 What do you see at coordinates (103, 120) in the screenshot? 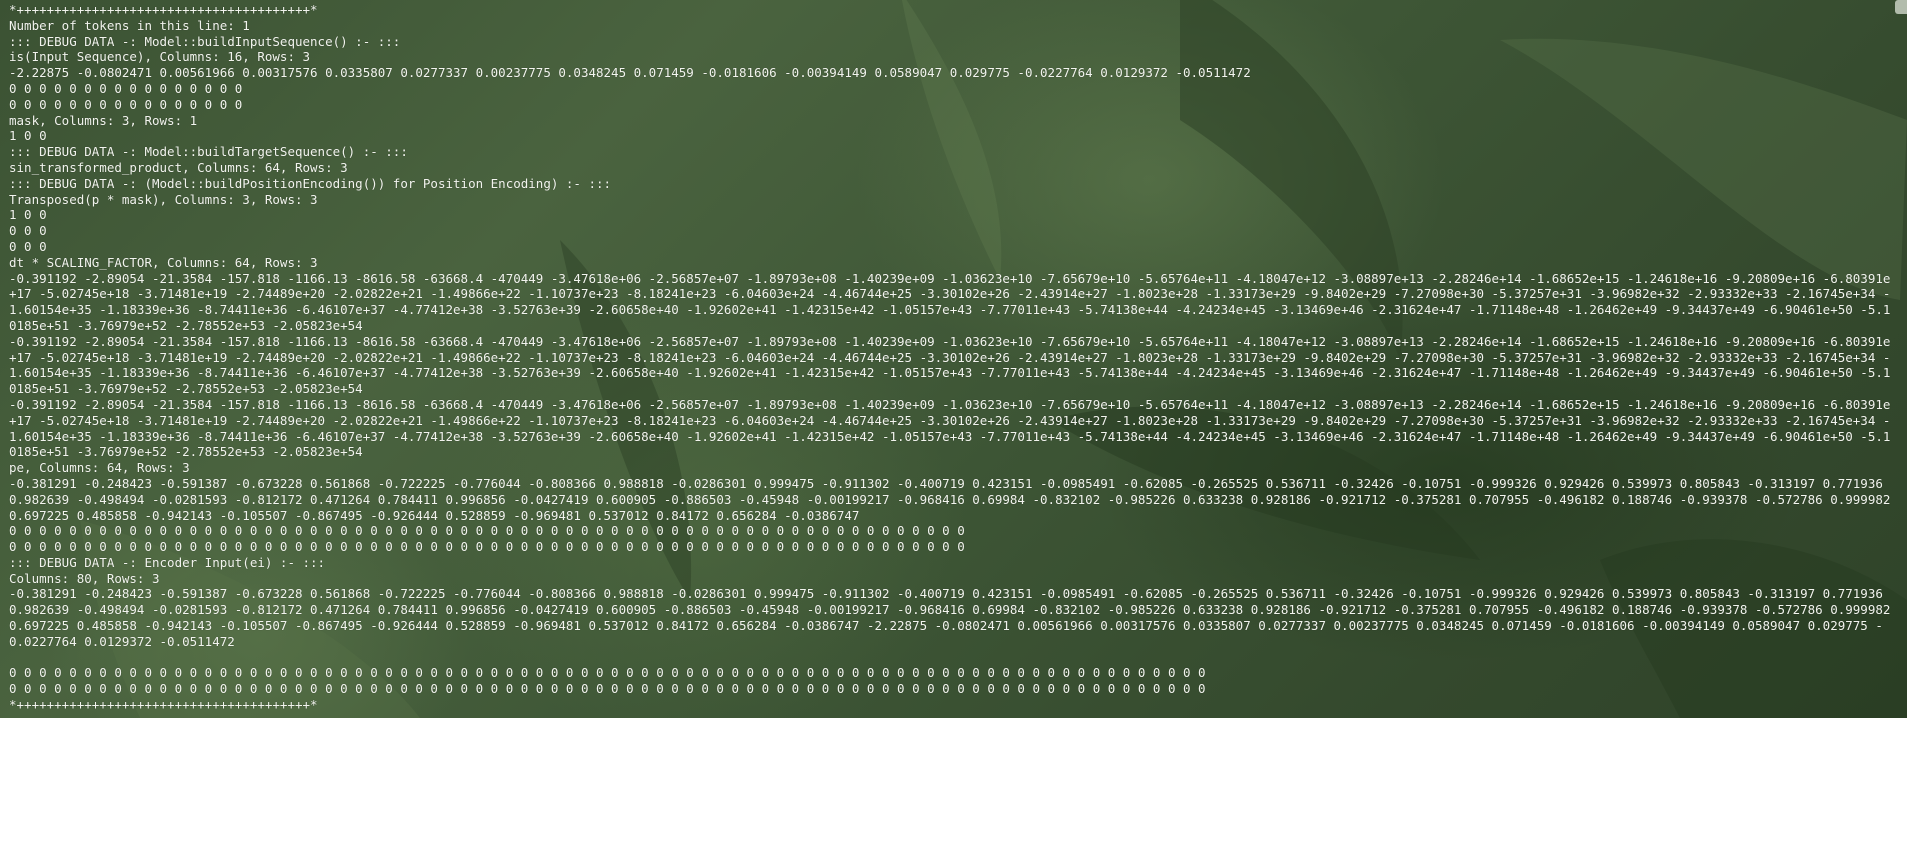
I see `console-line: mask, Columns: 3, Rows: 1` at bounding box center [103, 120].